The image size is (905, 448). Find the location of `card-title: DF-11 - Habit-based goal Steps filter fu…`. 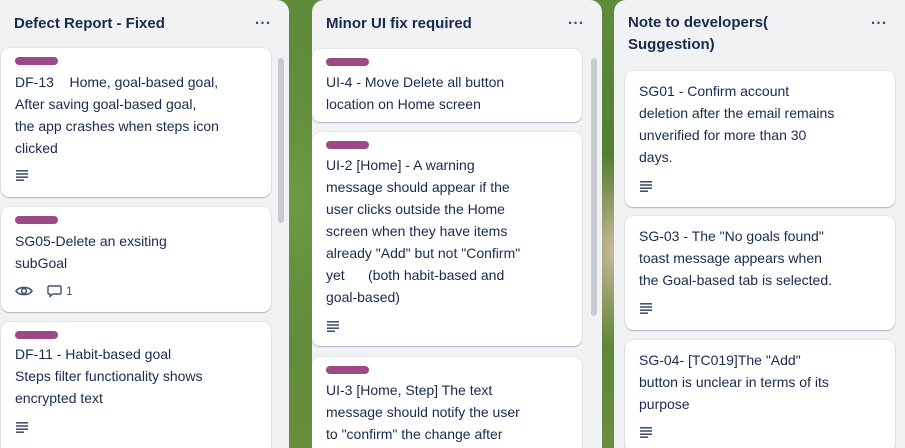

card-title: DF-11 - Habit-based goal Steps filter fu… is located at coordinates (109, 376).